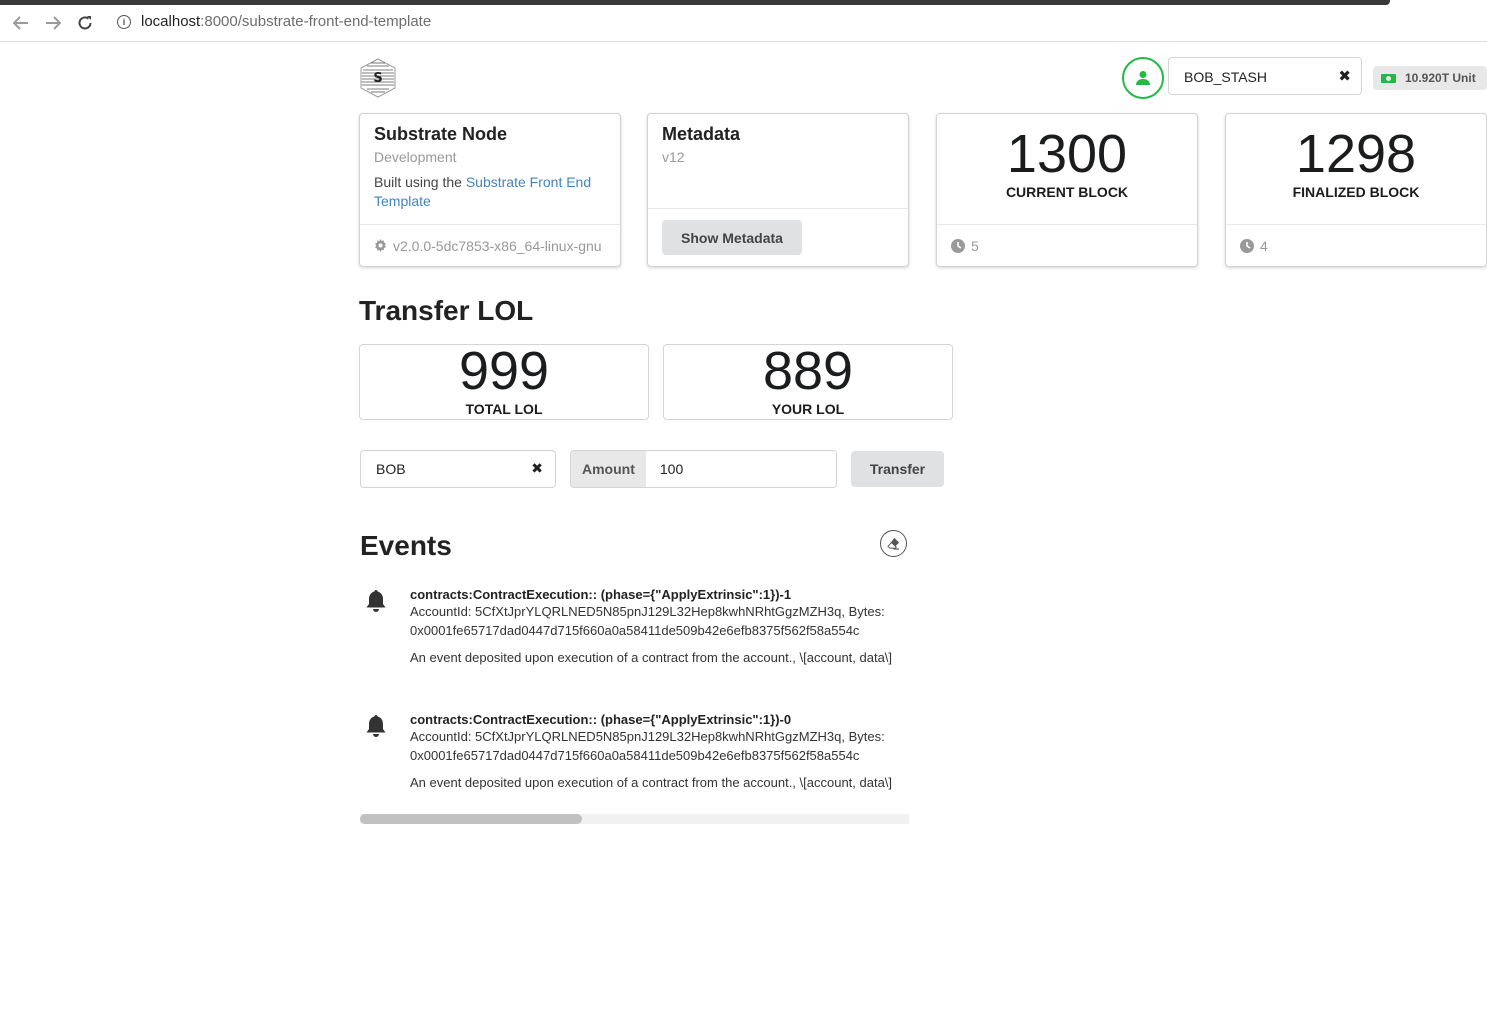 This screenshot has height=1015, width=1487. I want to click on events-horizontal-scrollbar, so click(634, 819).